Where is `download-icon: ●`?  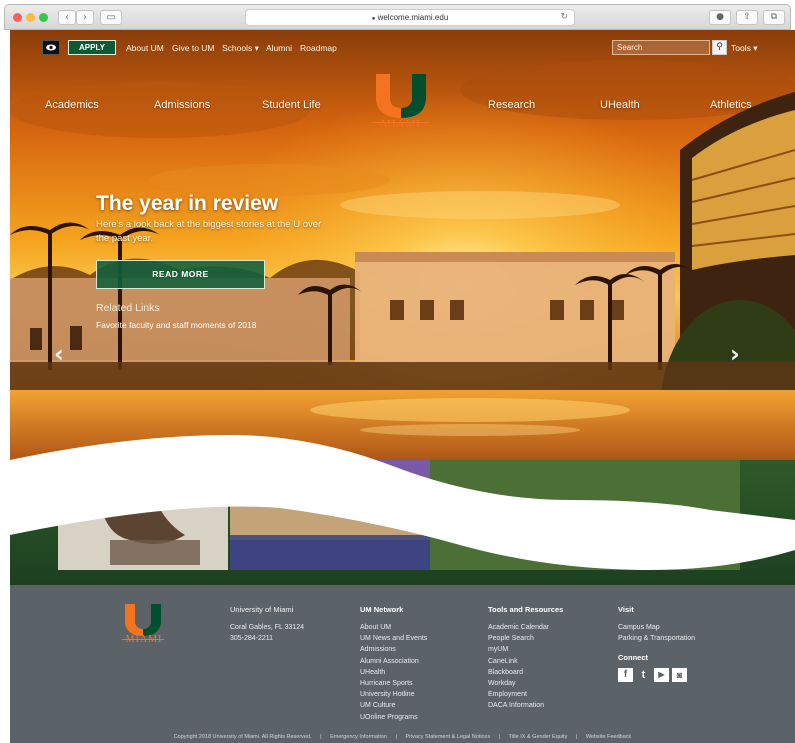
download-icon: ● is located at coordinates (720, 17).